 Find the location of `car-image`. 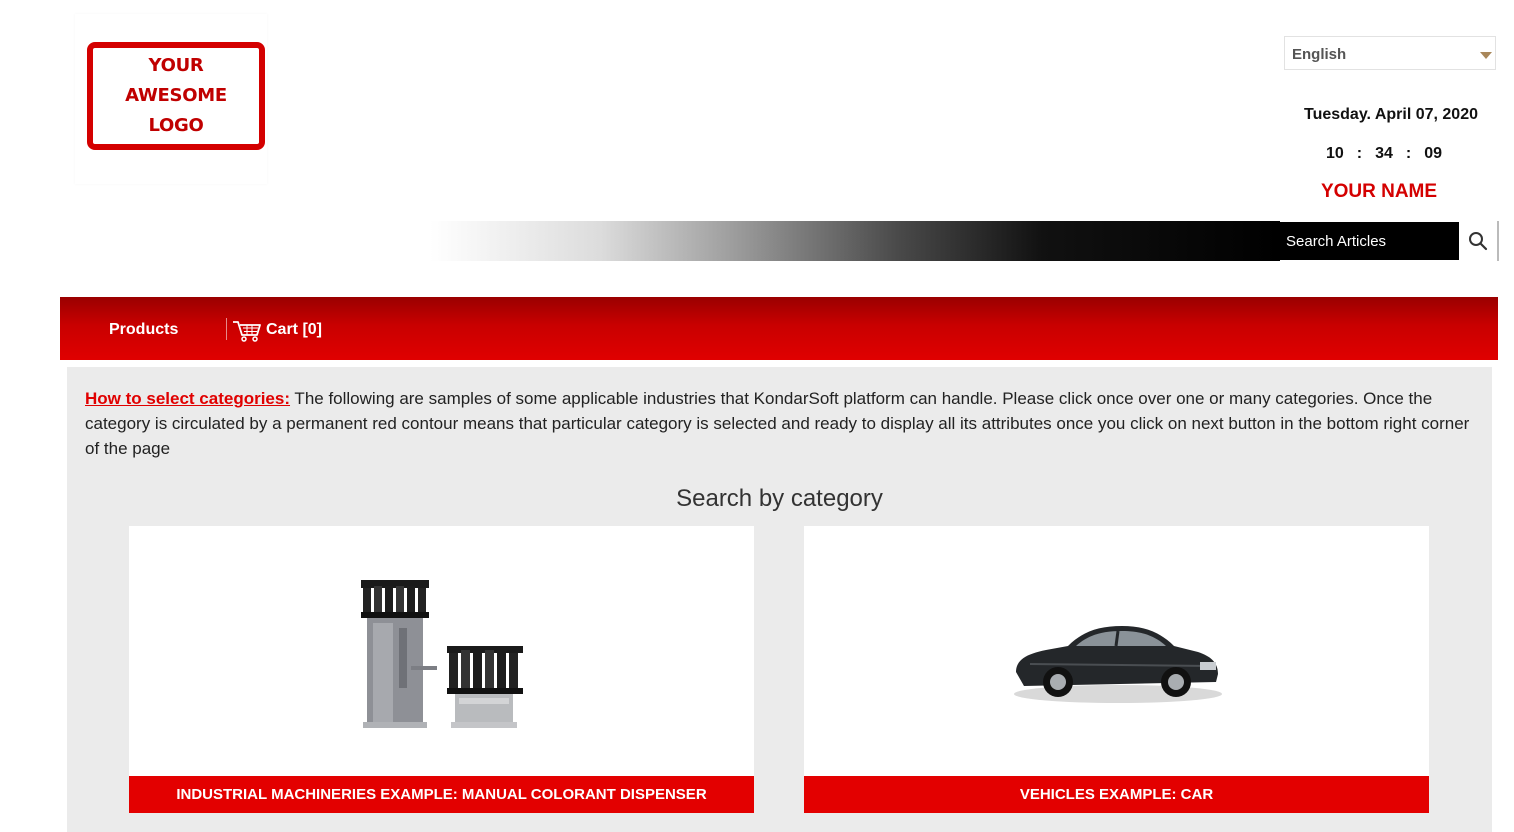

car-image is located at coordinates (1118, 664).